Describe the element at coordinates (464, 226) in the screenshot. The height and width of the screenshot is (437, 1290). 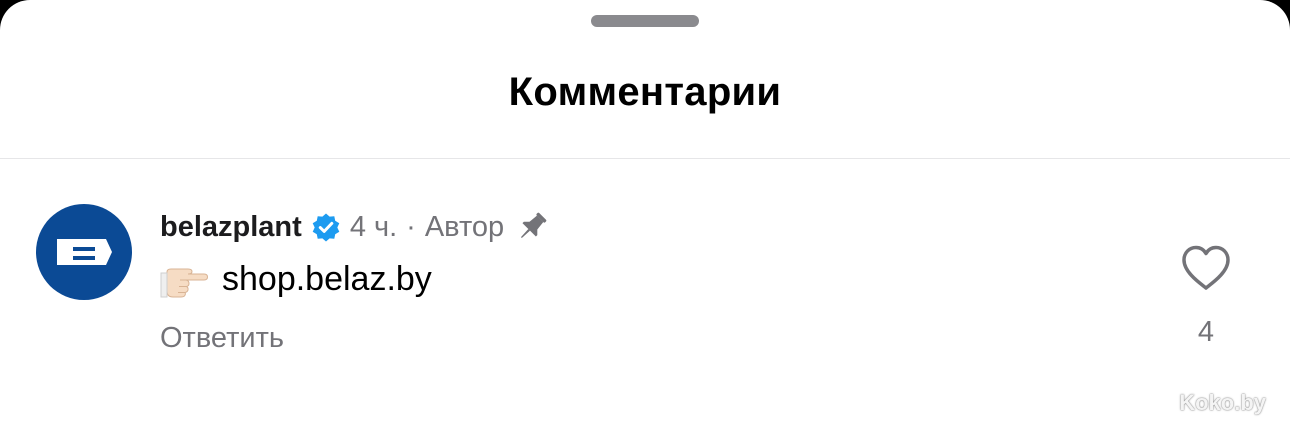
I see `author-label: Автор` at that location.